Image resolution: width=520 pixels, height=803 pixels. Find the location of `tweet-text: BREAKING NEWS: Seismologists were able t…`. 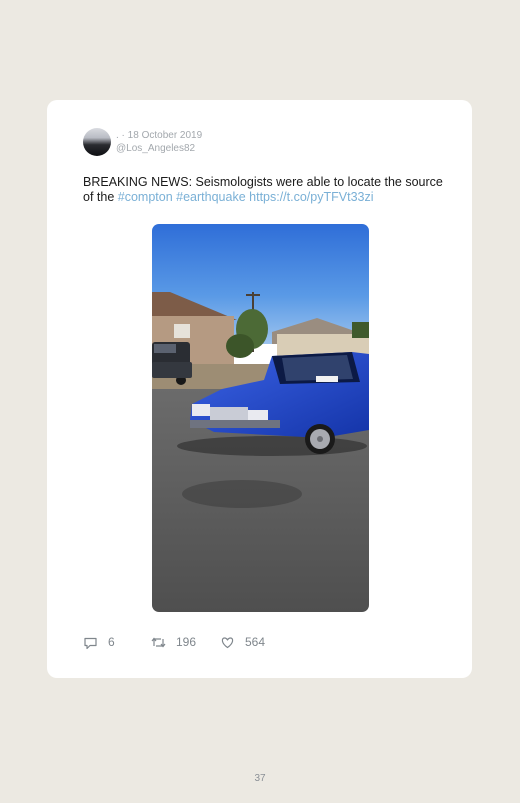

tweet-text: BREAKING NEWS: Seismologists were able t… is located at coordinates (263, 190).